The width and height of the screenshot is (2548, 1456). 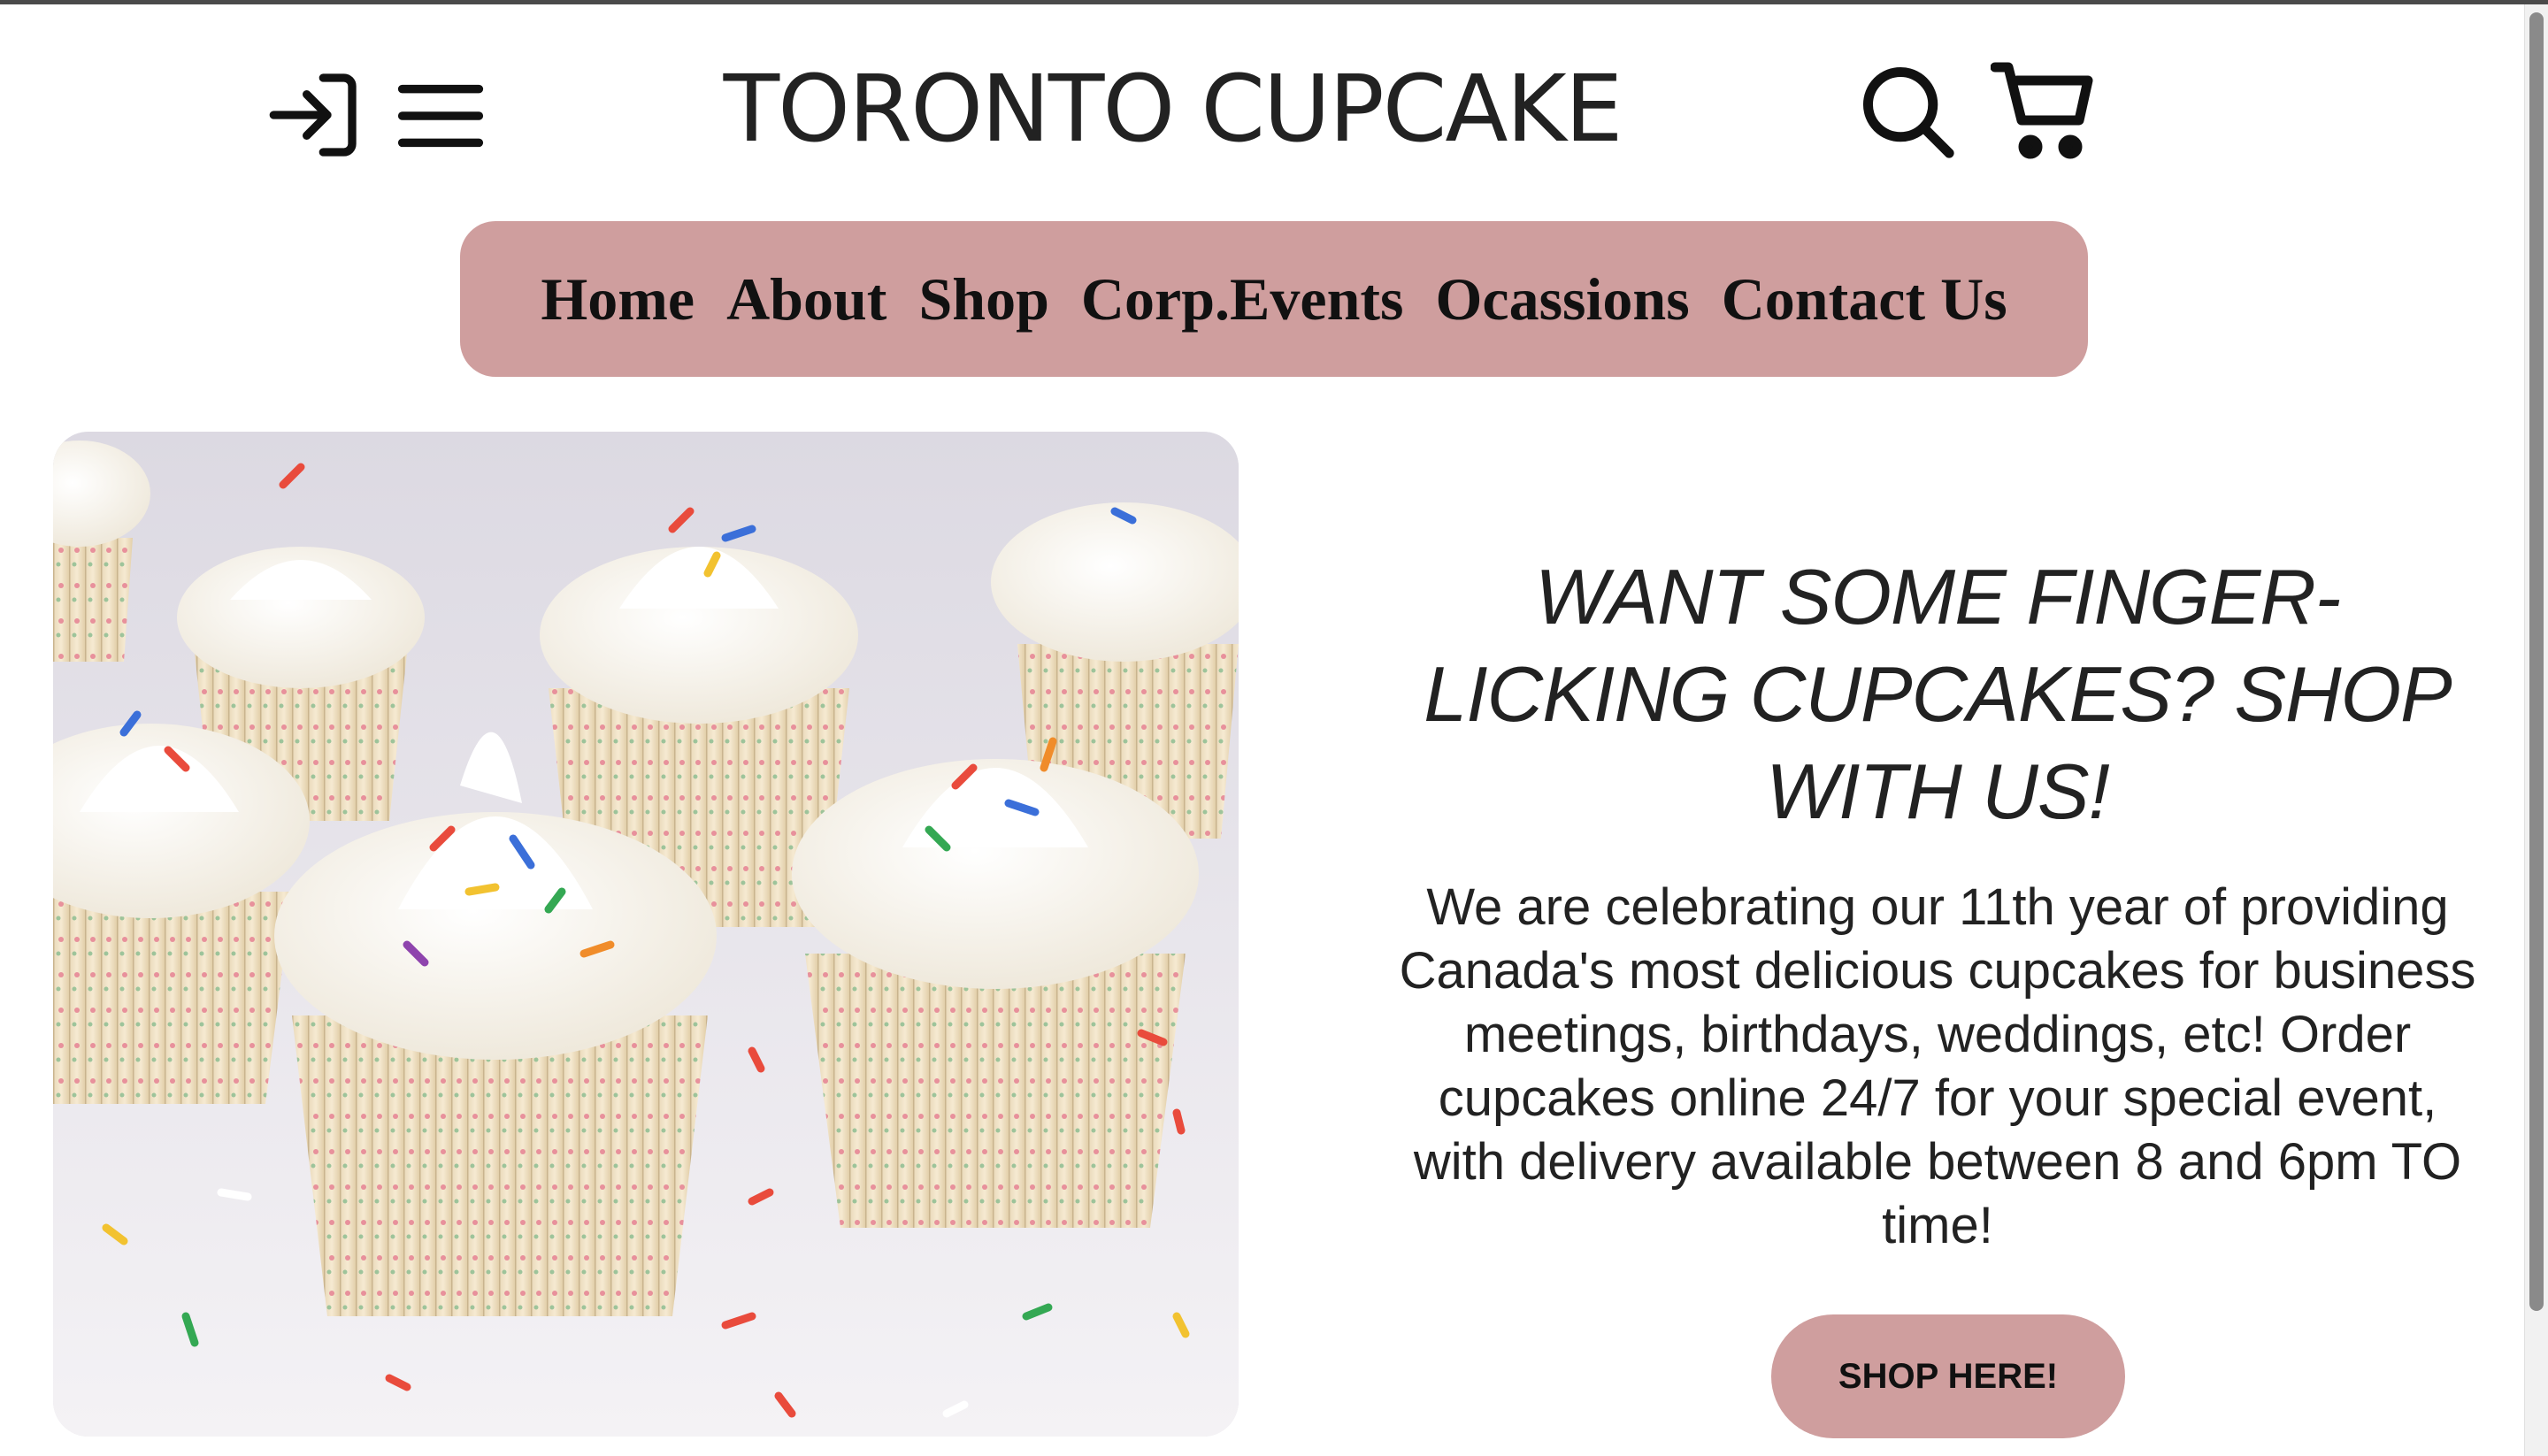 I want to click on cart-icon, so click(x=2044, y=111).